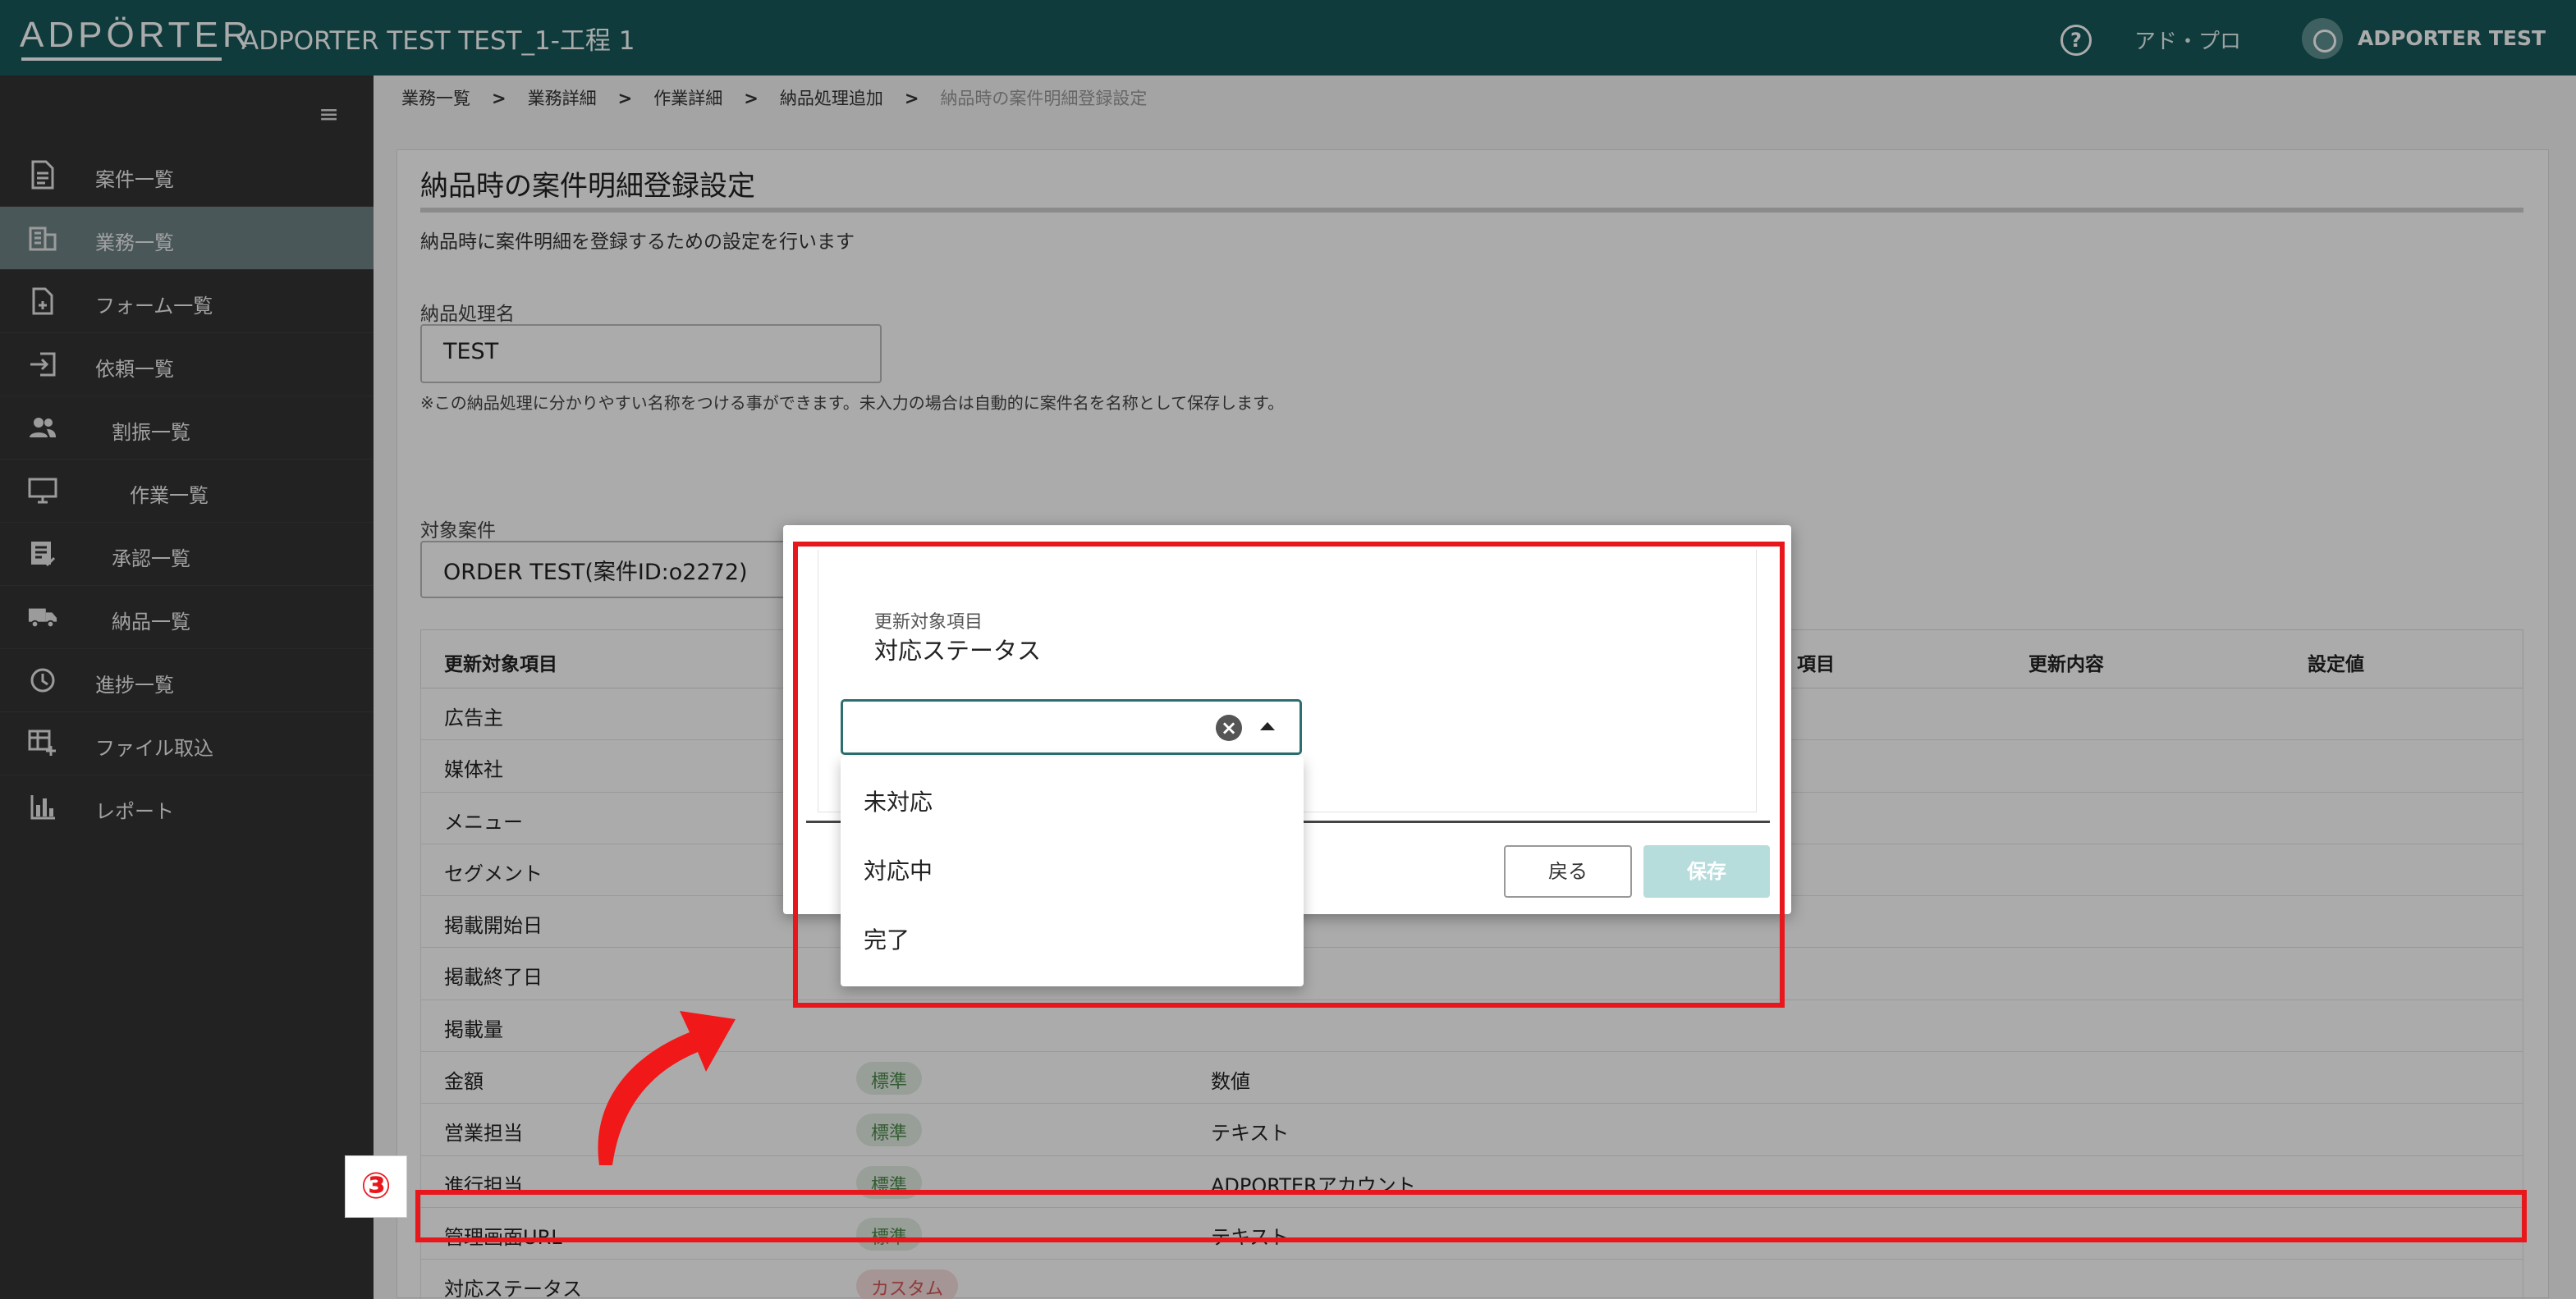 The image size is (2576, 1299). I want to click on step-number-badge: ③, so click(376, 1186).